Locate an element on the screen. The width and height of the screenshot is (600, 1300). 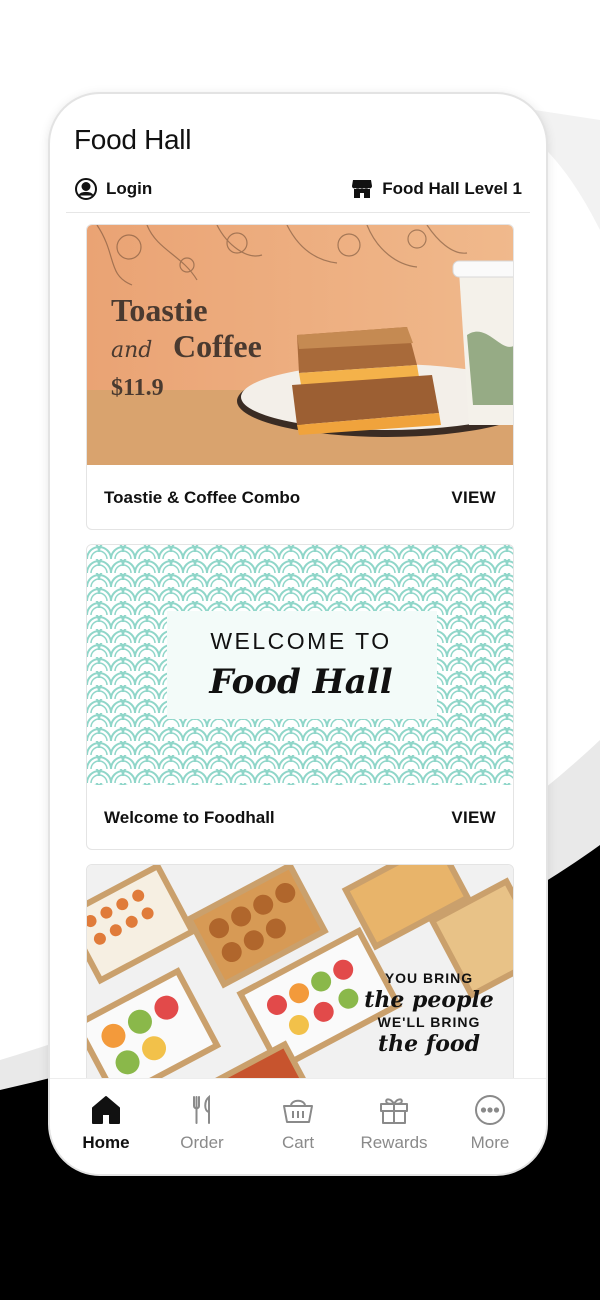
tab-label: More is located at coordinates (490, 1142).